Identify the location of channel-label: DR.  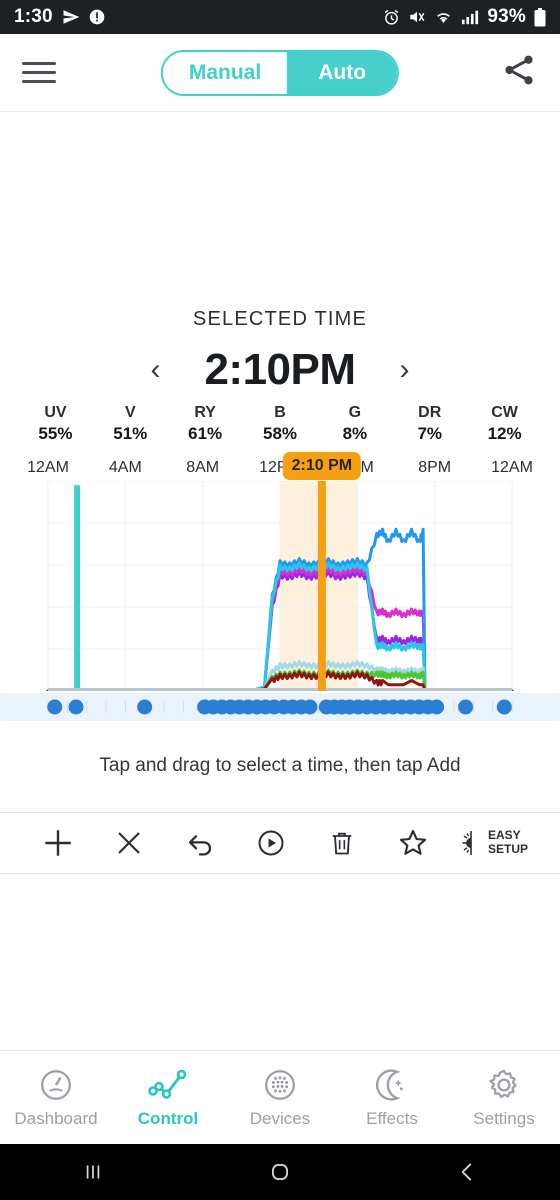
(430, 412).